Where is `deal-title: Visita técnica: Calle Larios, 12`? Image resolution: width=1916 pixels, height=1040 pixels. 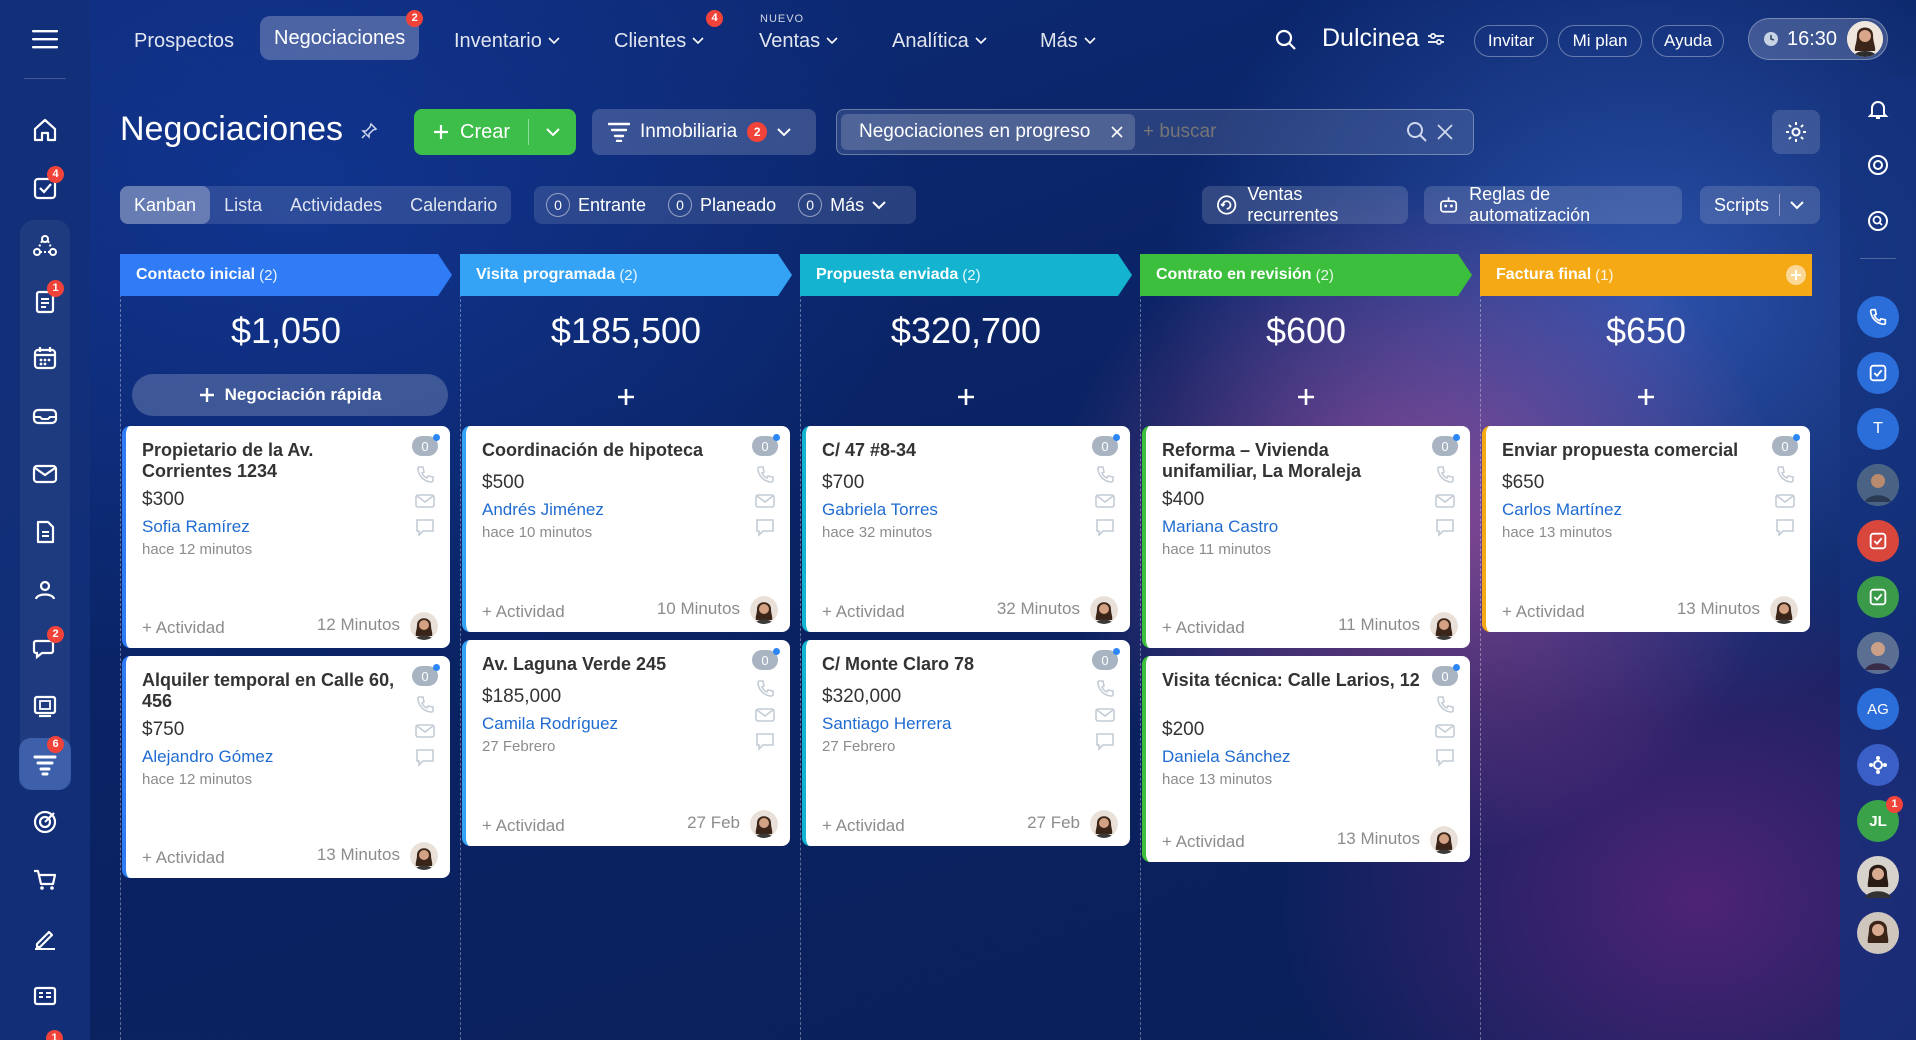 deal-title: Visita técnica: Calle Larios, 12 is located at coordinates (1293, 680).